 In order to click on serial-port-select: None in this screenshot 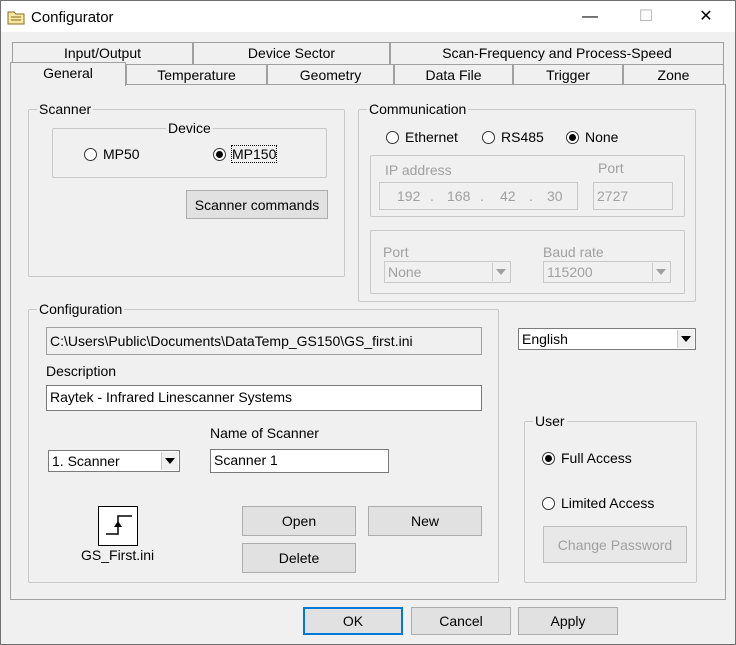, I will do `click(447, 272)`.